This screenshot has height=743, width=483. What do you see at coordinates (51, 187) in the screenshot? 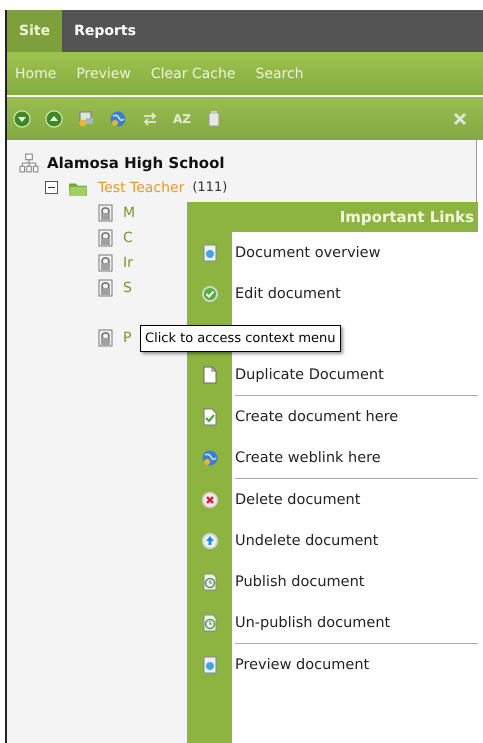
I see `collapse-toggle` at bounding box center [51, 187].